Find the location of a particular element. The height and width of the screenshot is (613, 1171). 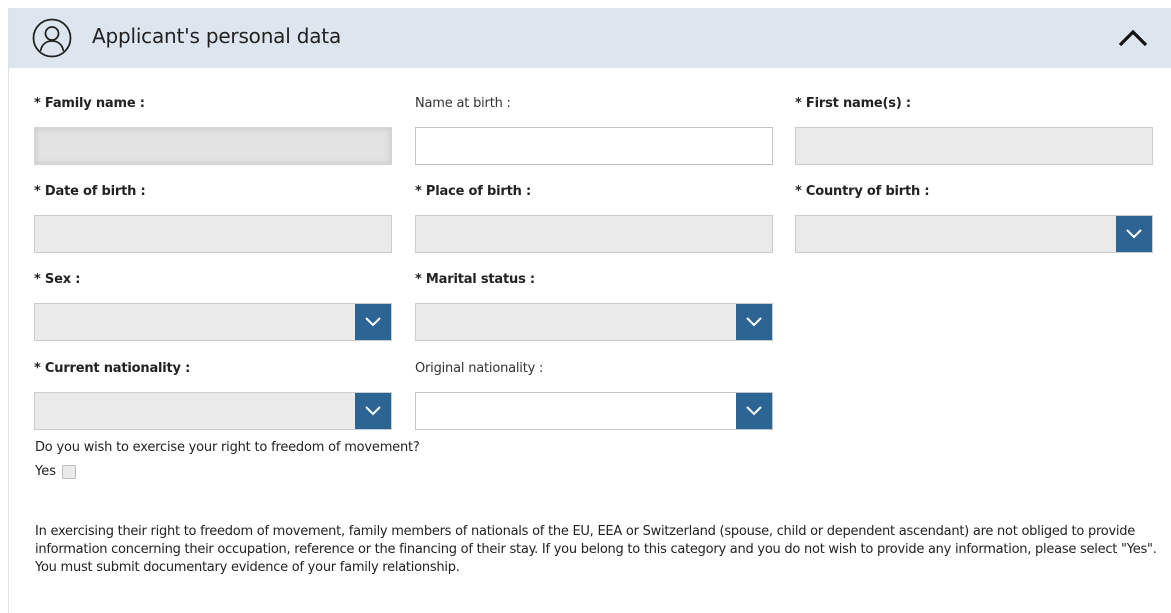

marital-status-dropdown-button is located at coordinates (754, 322).